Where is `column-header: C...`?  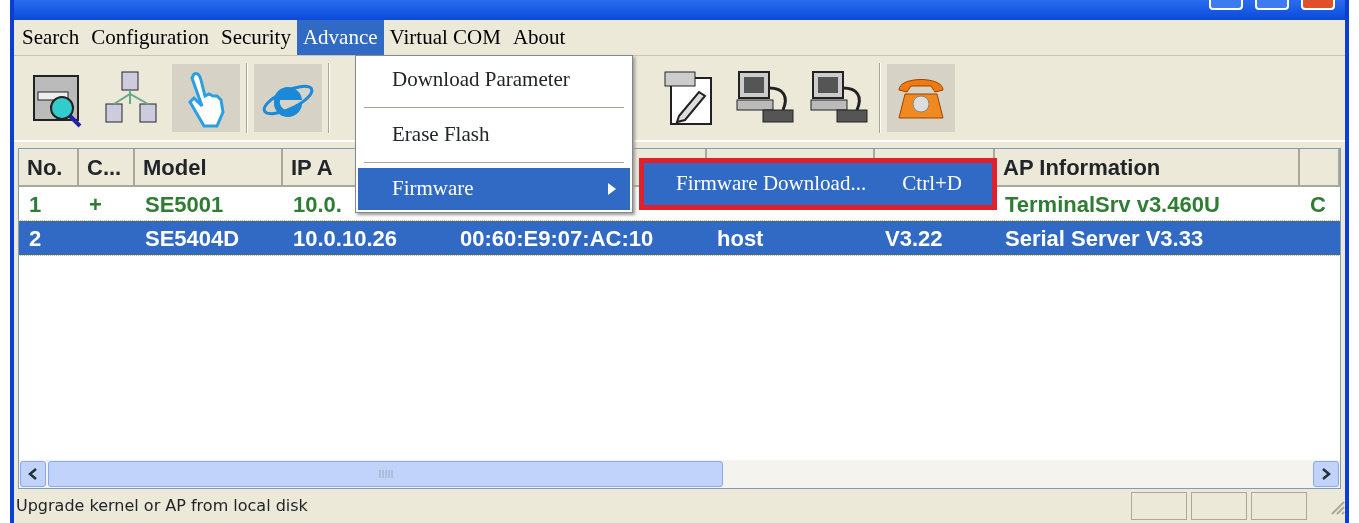
column-header: C... is located at coordinates (107, 168).